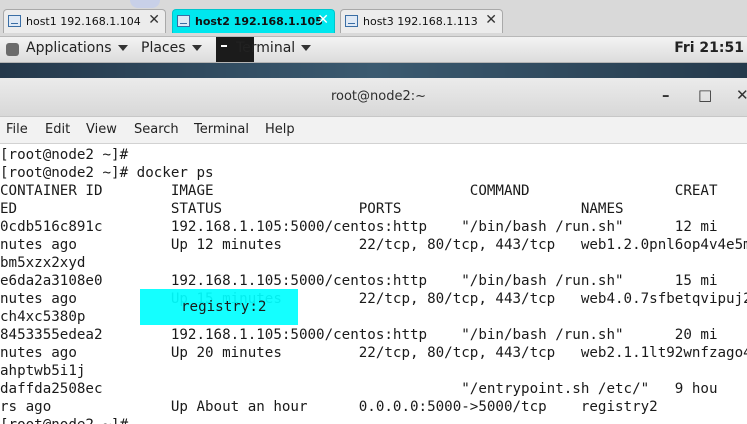 This screenshot has height=424, width=747. Describe the element at coordinates (12, 49) in the screenshot. I see `applications-icon` at that location.